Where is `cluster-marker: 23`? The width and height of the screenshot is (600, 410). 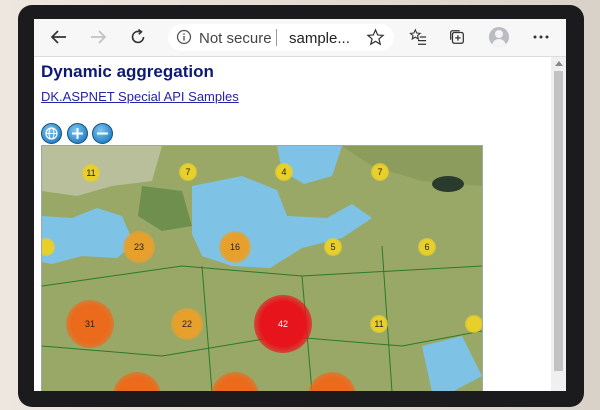
cluster-marker: 23 is located at coordinates (139, 247).